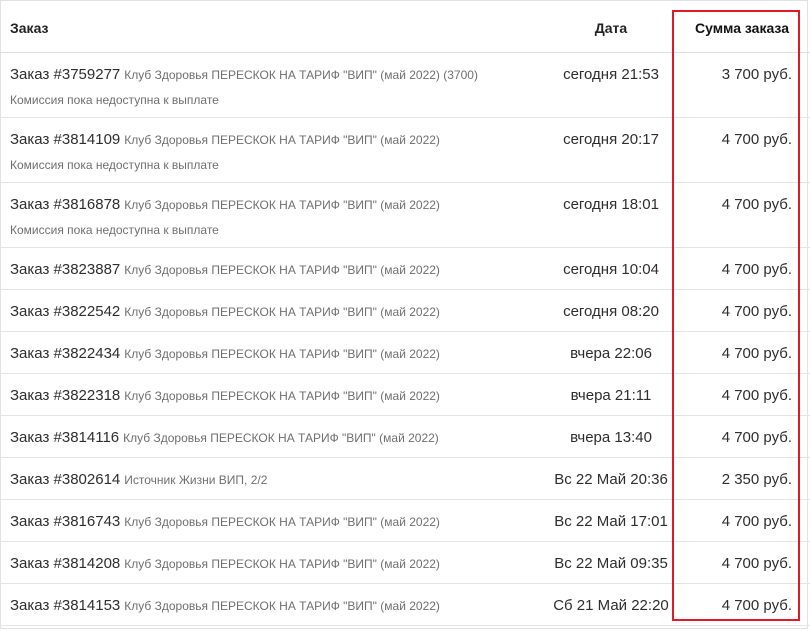 The width and height of the screenshot is (810, 631). Describe the element at coordinates (405, 26) in the screenshot. I see `table-header: Заказ Дата Сумма заказа` at that location.